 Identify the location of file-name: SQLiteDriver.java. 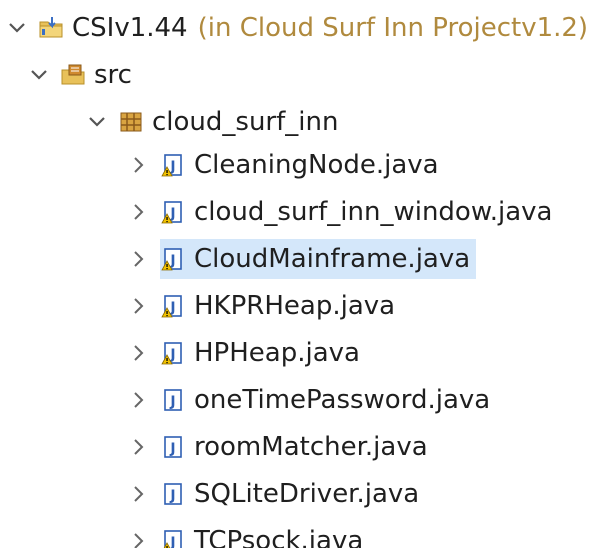
(307, 494).